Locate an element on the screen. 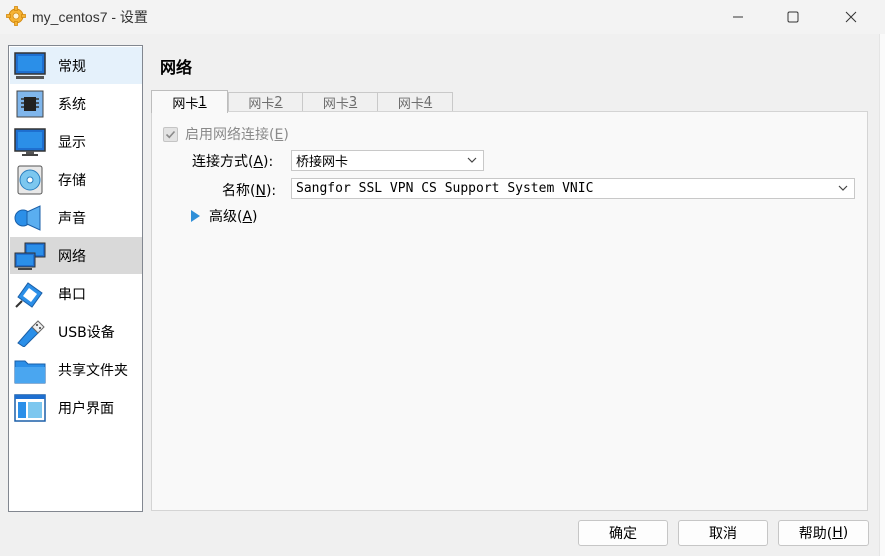 Image resolution: width=885 pixels, height=556 pixels. tab-adapter-4: 网卡 4 is located at coordinates (415, 102).